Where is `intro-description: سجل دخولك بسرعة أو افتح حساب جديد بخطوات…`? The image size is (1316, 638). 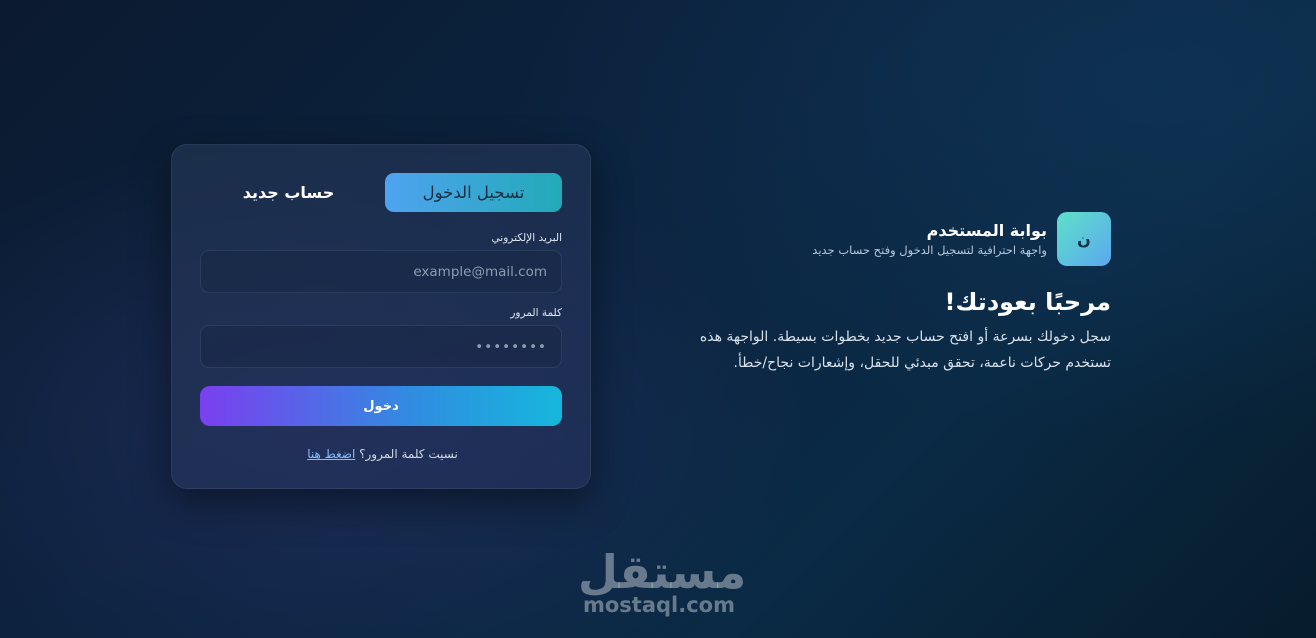
intro-description: سجل دخولك بسرعة أو افتح حساب جديد بخطوات… is located at coordinates (905, 350).